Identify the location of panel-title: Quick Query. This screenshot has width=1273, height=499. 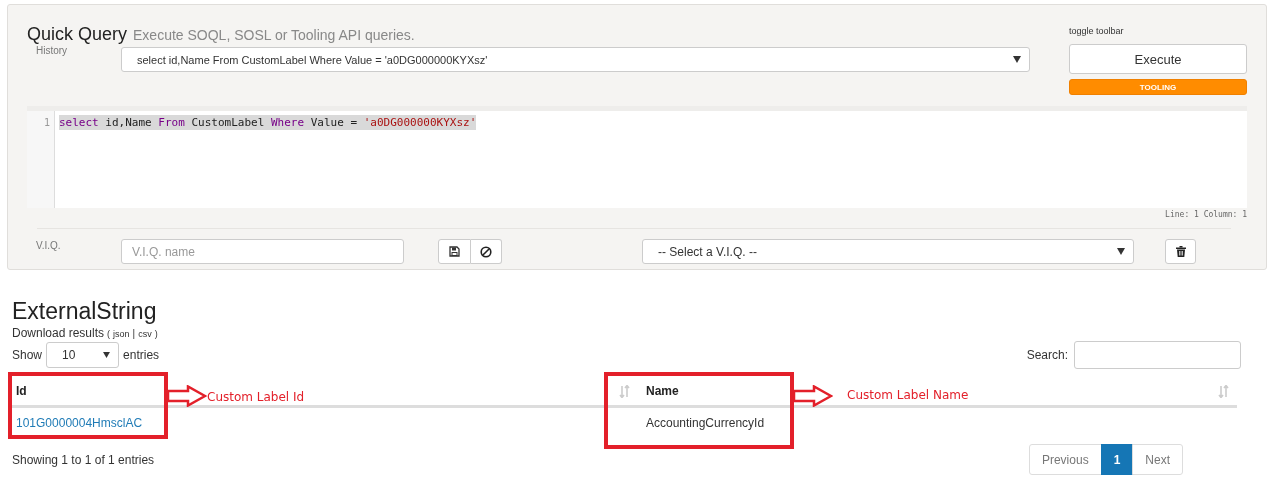
(77, 34).